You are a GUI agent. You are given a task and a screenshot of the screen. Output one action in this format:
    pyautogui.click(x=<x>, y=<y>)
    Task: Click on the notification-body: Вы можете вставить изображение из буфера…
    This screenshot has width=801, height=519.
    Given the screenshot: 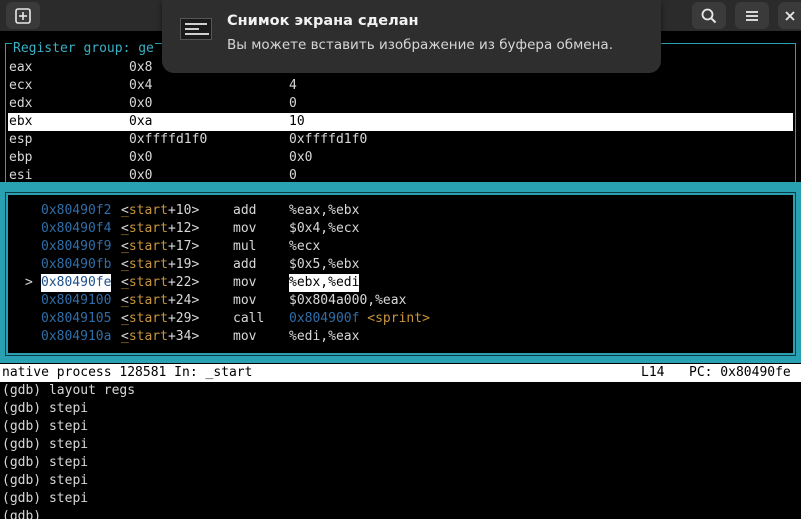 What is the action you would take?
    pyautogui.click(x=420, y=45)
    